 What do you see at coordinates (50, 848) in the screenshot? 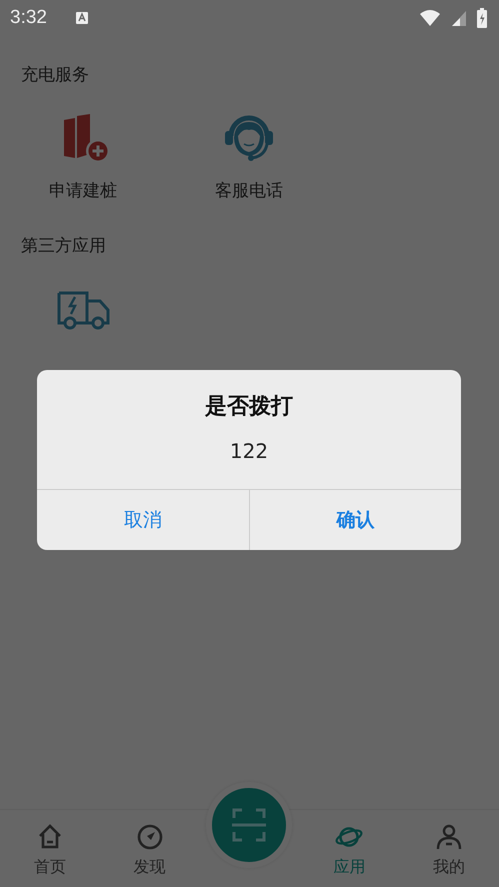
I see `nav-tab: 首页` at bounding box center [50, 848].